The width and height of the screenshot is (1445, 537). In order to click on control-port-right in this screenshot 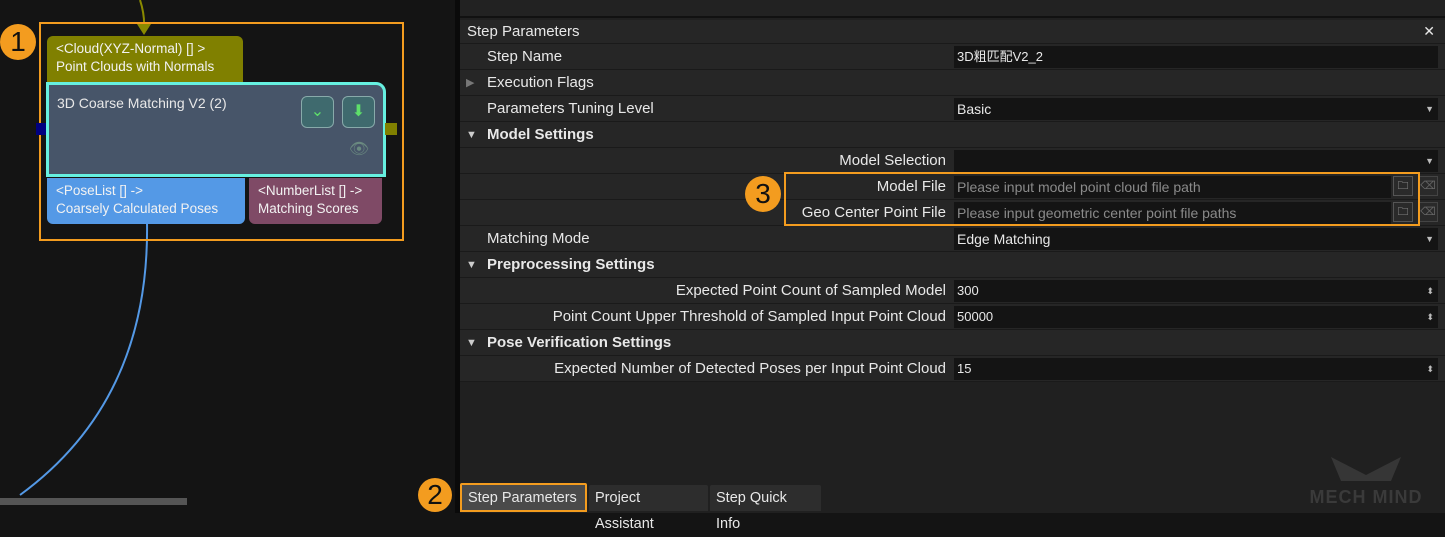, I will do `click(391, 129)`.